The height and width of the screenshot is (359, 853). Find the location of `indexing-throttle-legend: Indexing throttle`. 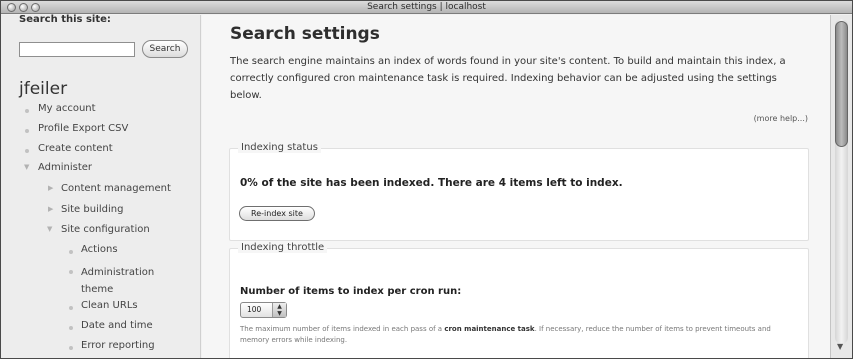

indexing-throttle-legend: Indexing throttle is located at coordinates (283, 247).